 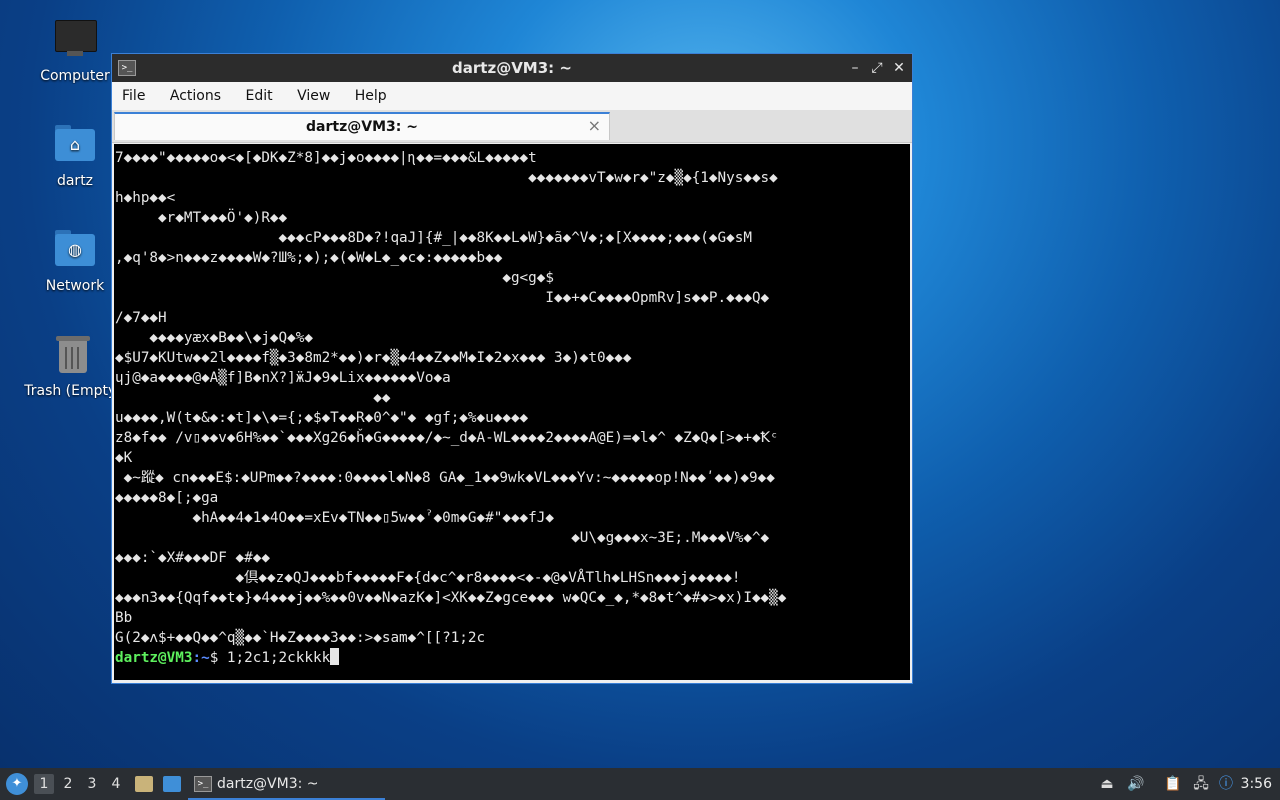 I want to click on terminal-line: ◆◆◆◆yæx◆B◆◆\◆j◆Q◆%◆, so click(x=214, y=338).